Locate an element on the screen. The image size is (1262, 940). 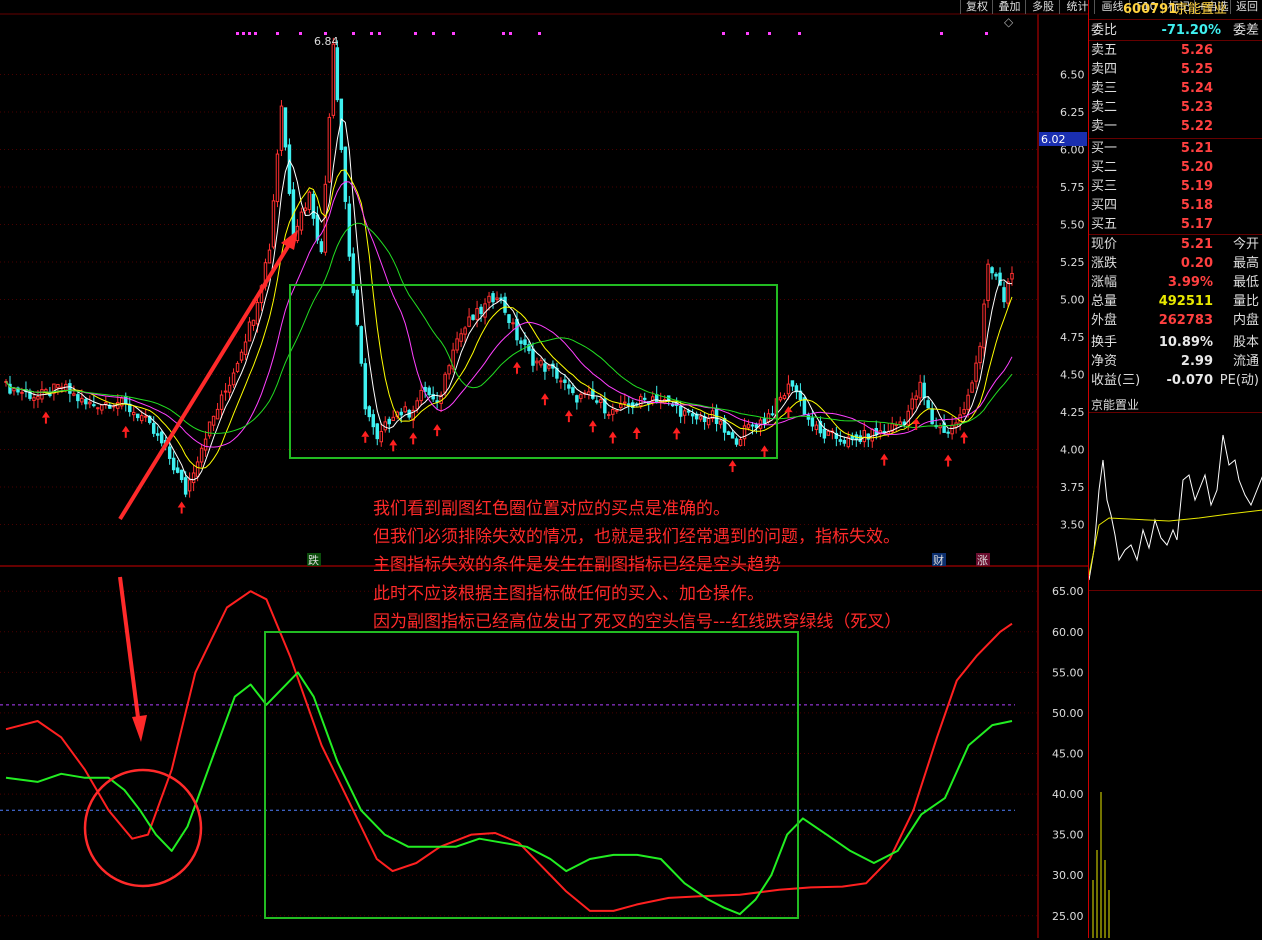
annotation-line-3: 主图指标失效的条件是发生在副图指标已经是空头趋势 is located at coordinates (577, 565).